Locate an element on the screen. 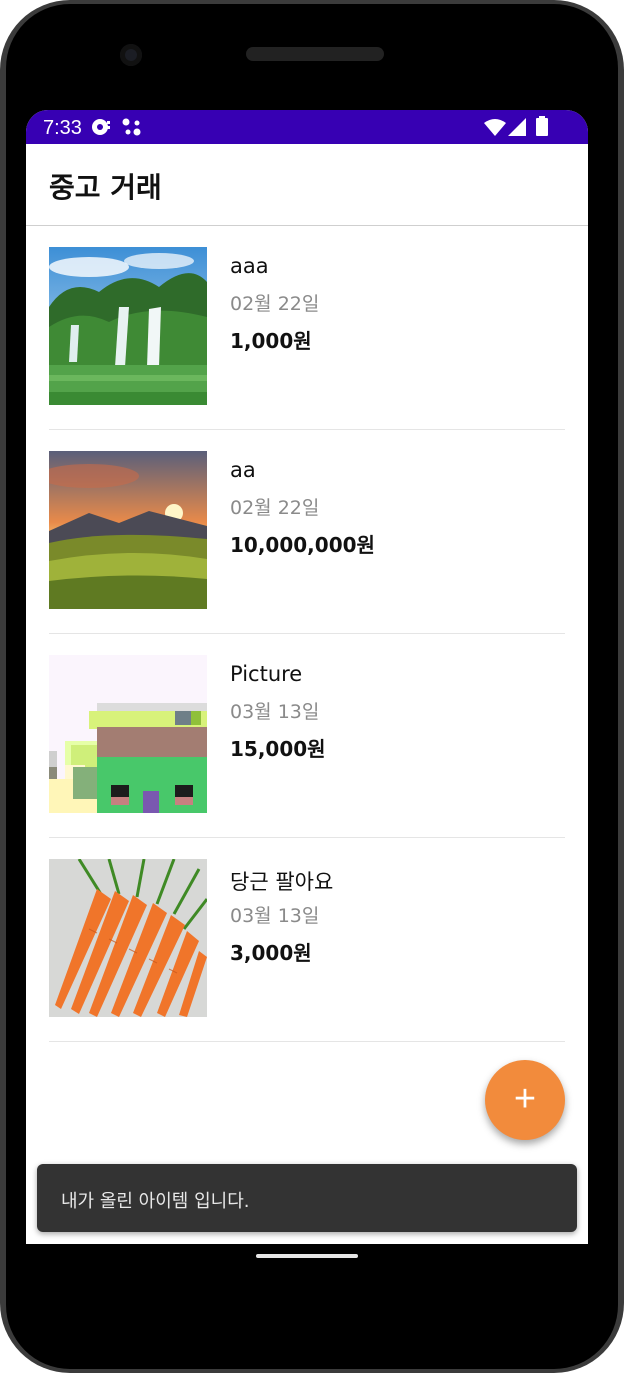 Image resolution: width=624 pixels, height=1373 pixels. assistant-dots-icon is located at coordinates (132, 130).